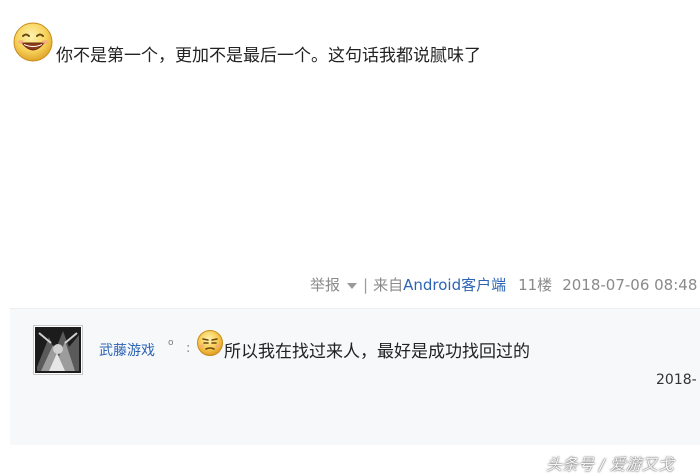  I want to click on source-label: 来自, so click(388, 285).